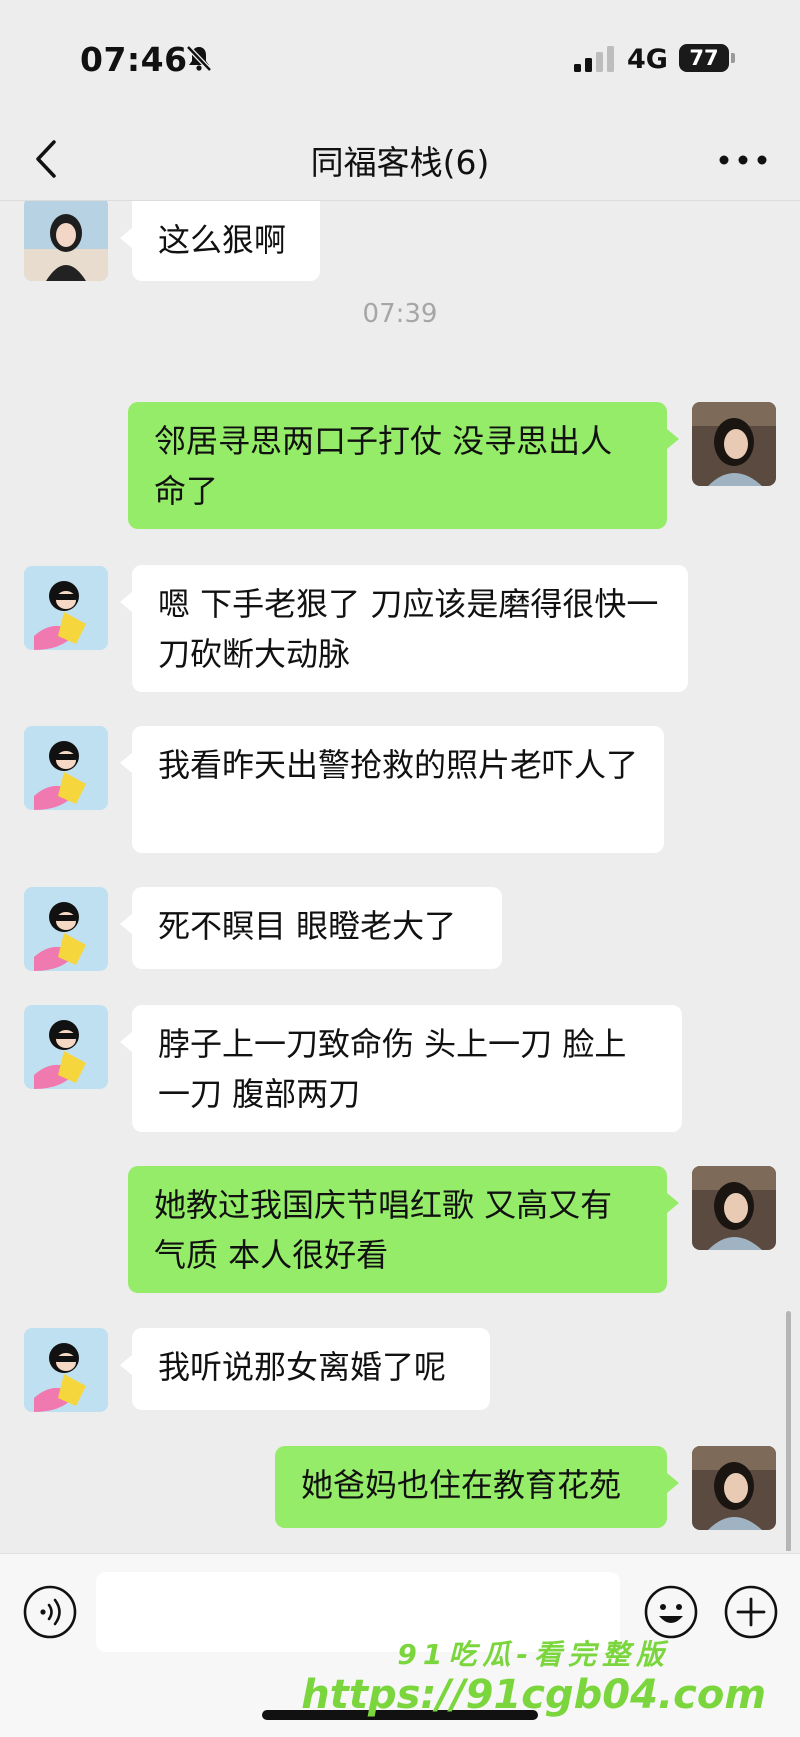 The width and height of the screenshot is (800, 1737). Describe the element at coordinates (307, 926) in the screenshot. I see `message-text: 死不瞑目 眼瞪老大了` at that location.